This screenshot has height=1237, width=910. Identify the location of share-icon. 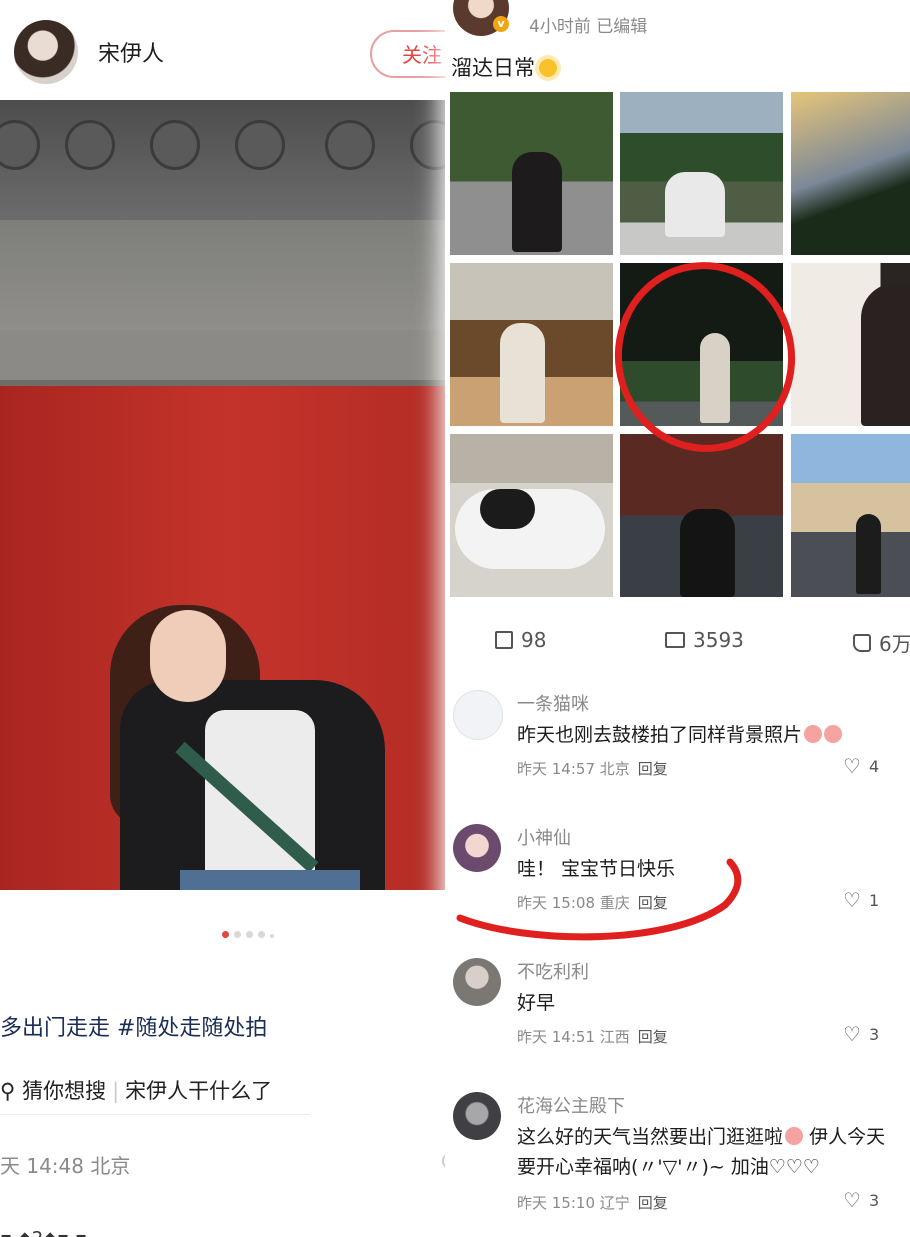
(504, 640).